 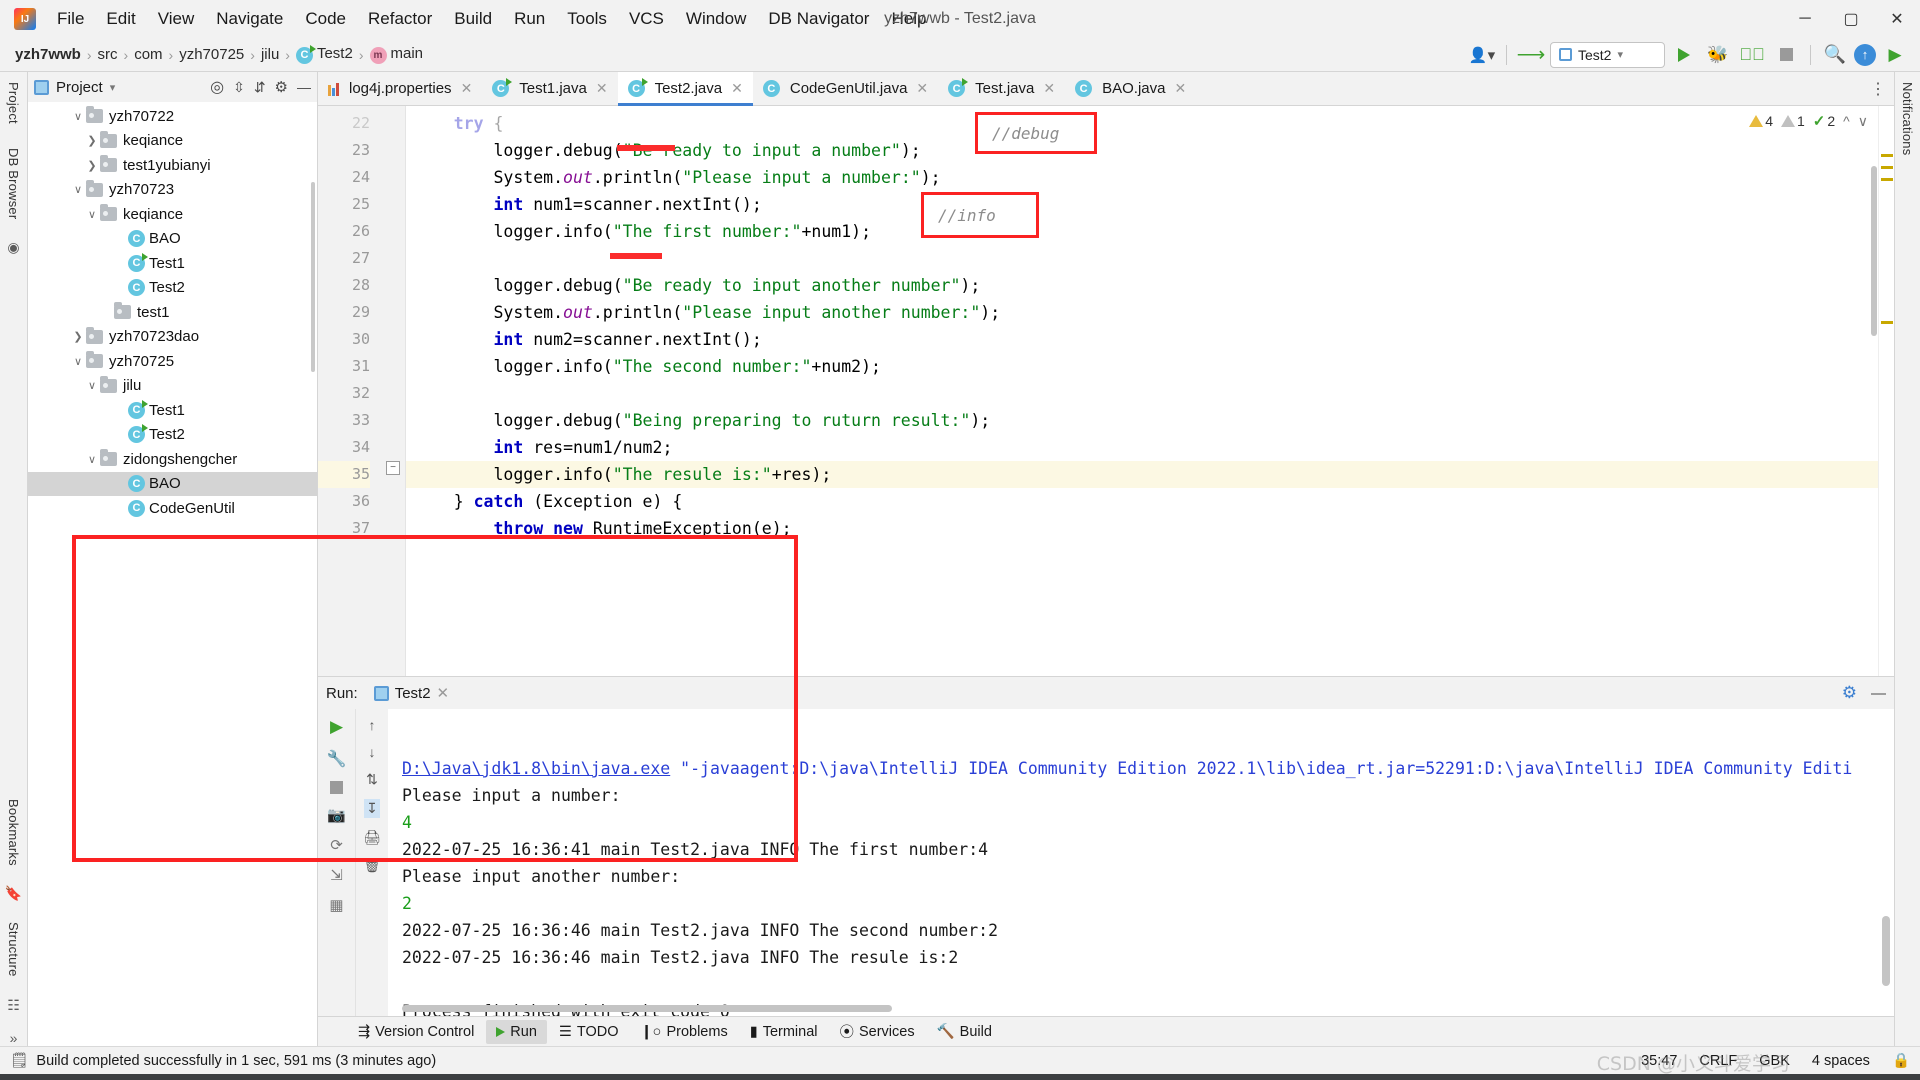 I want to click on wrench-icon: 🔧, so click(x=337, y=759).